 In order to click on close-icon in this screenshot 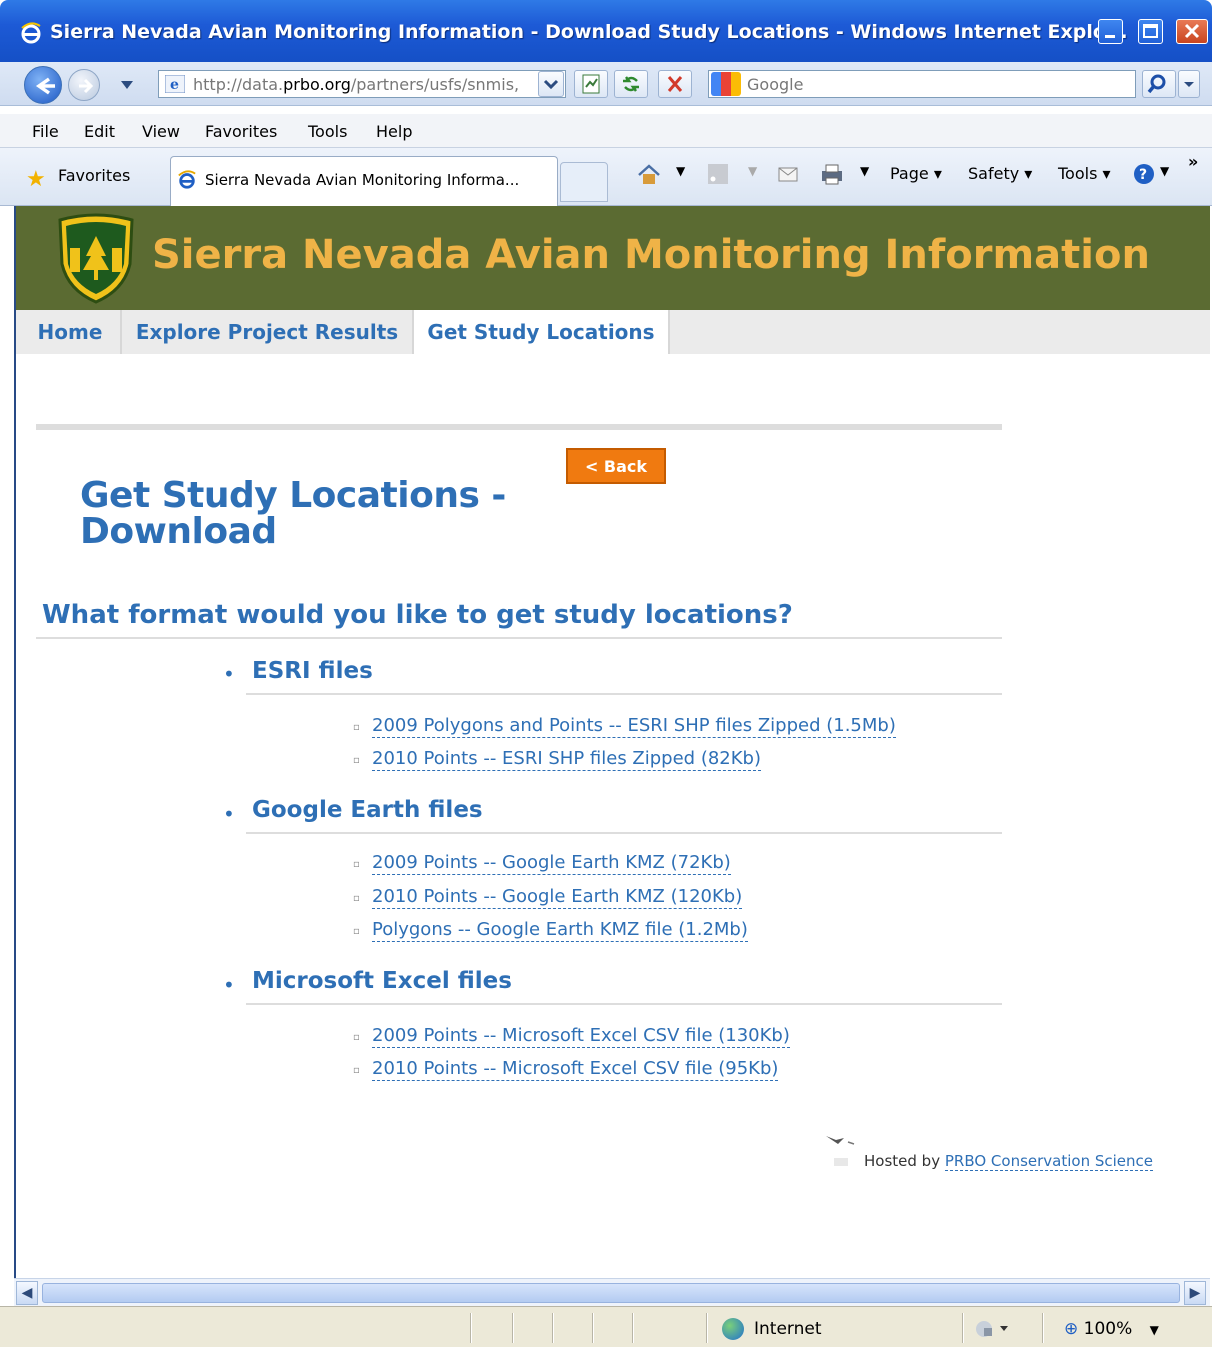, I will do `click(1192, 31)`.